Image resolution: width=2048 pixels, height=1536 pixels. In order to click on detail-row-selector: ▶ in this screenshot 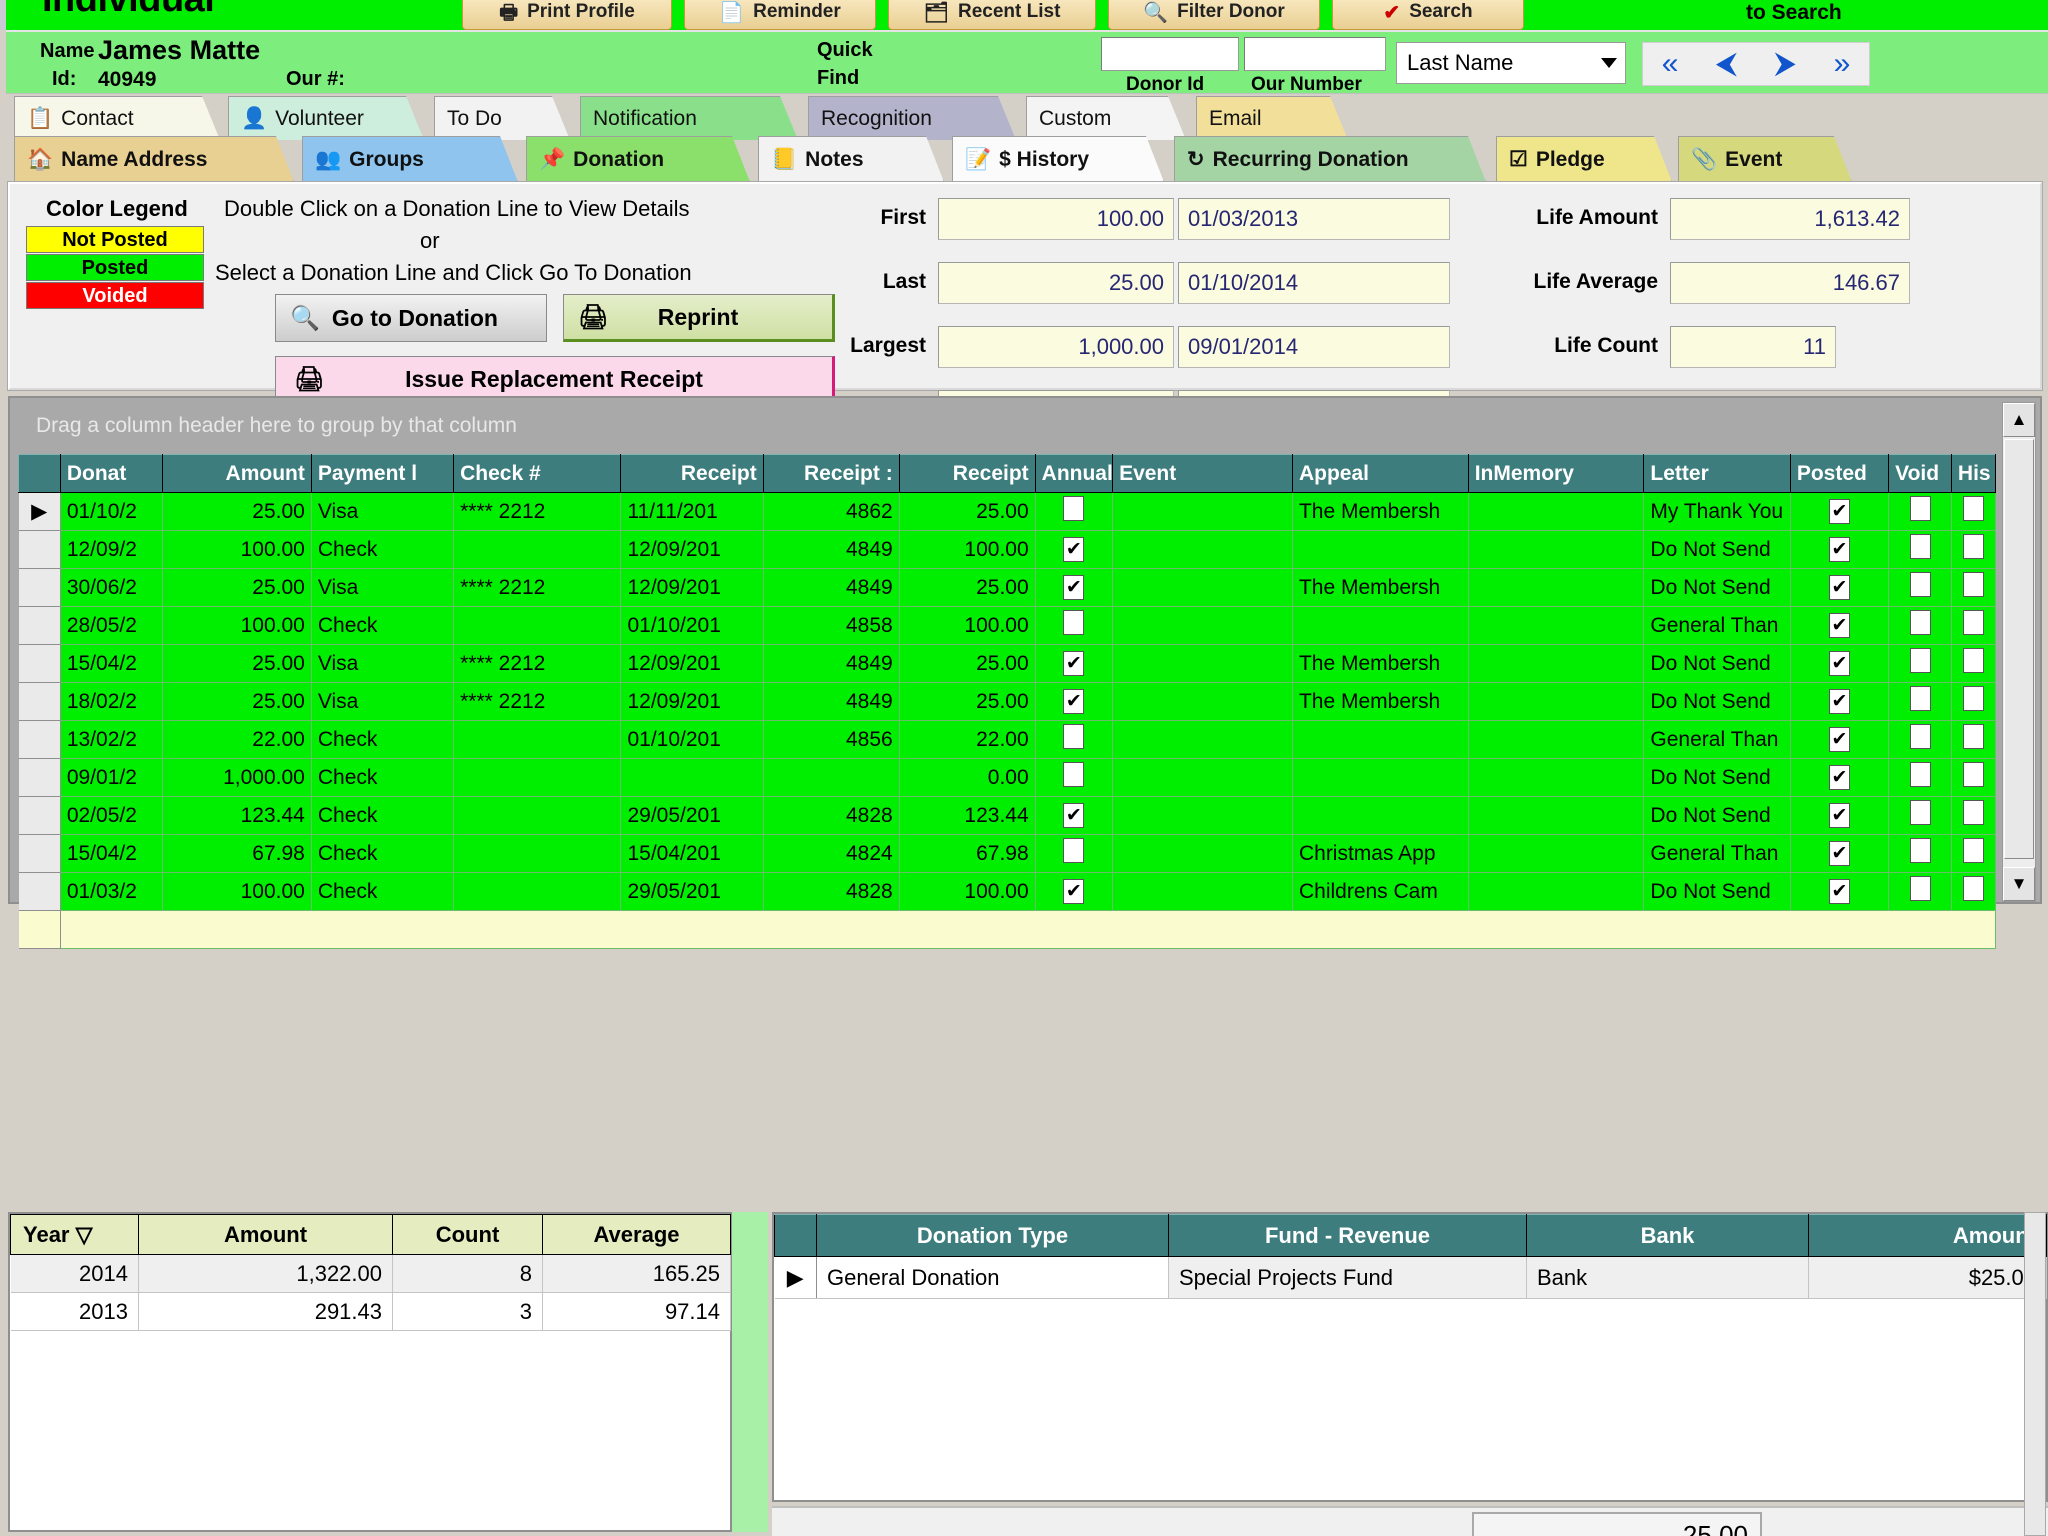, I will do `click(795, 1277)`.